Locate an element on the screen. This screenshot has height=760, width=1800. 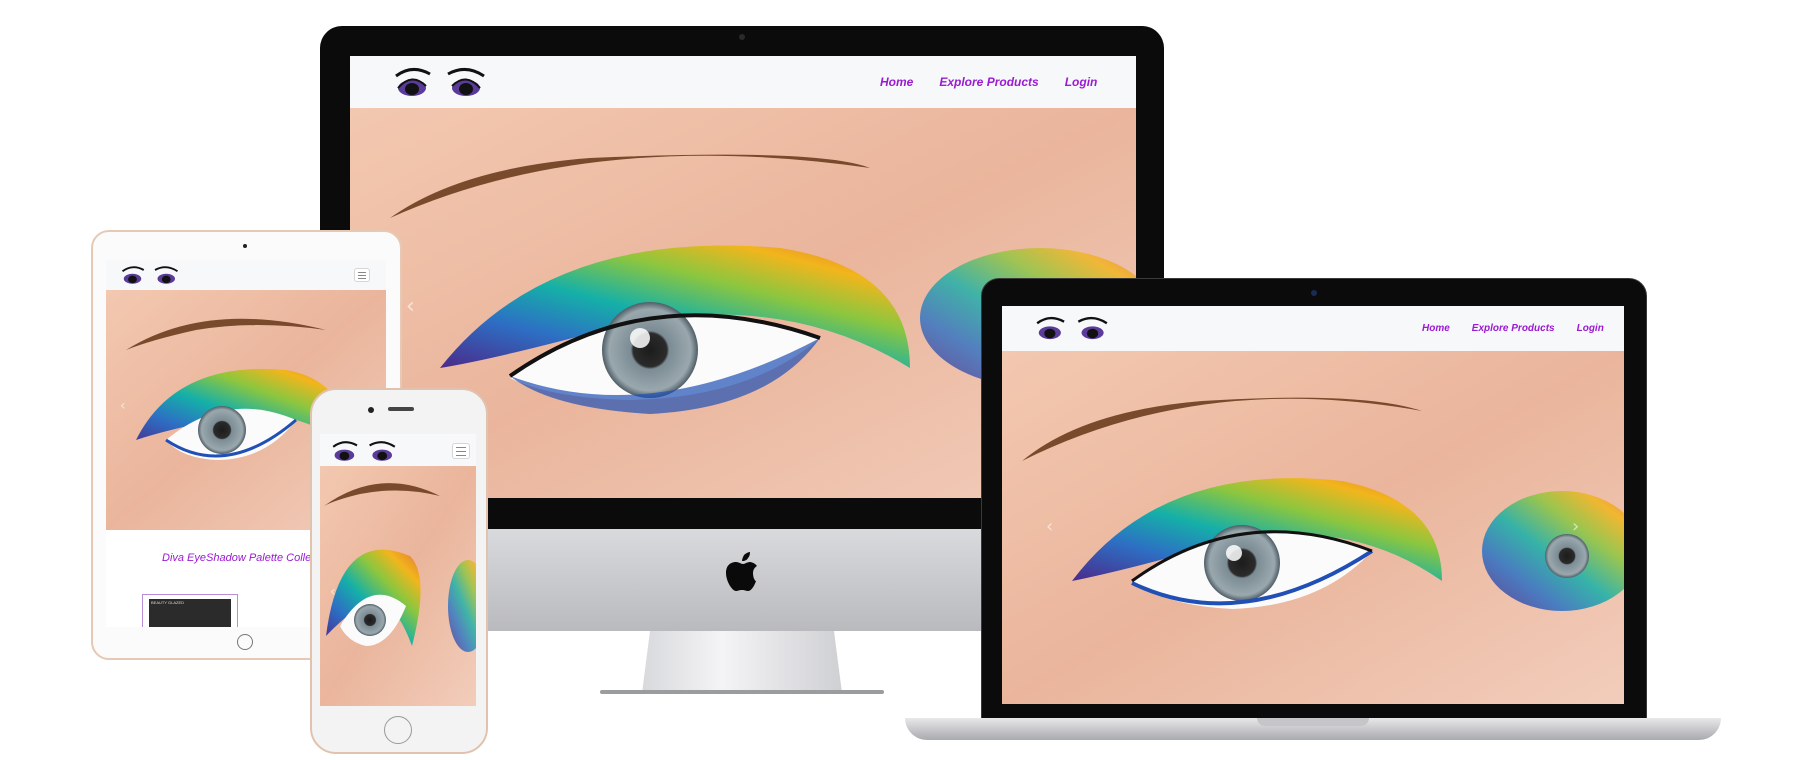
laptop-camera is located at coordinates (1314, 293).